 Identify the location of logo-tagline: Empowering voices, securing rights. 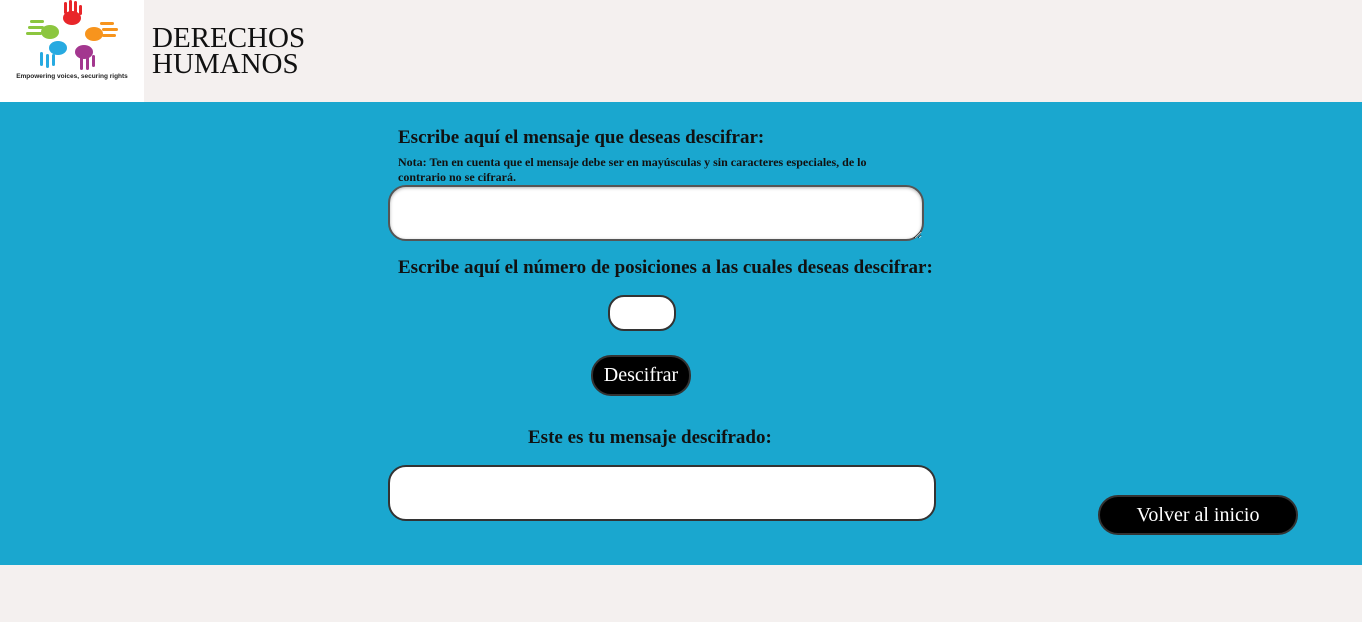
(72, 76).